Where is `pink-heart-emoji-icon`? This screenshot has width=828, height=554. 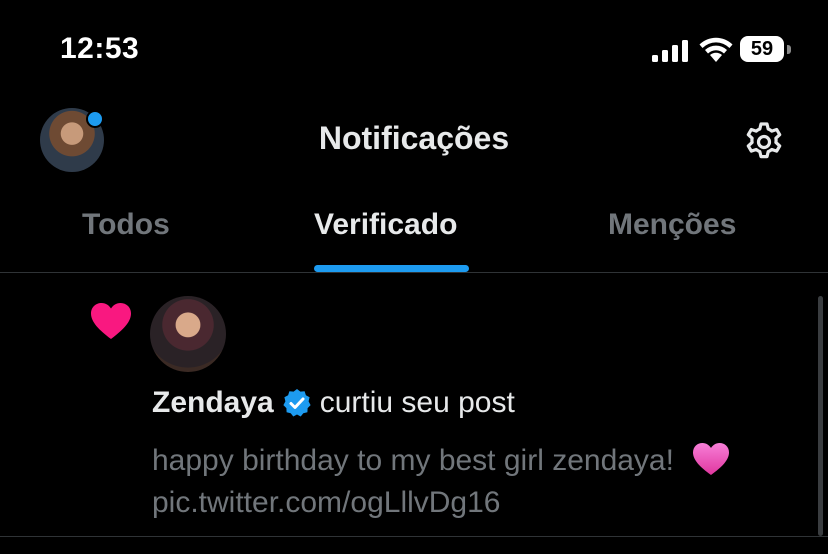
pink-heart-emoji-icon is located at coordinates (711, 459).